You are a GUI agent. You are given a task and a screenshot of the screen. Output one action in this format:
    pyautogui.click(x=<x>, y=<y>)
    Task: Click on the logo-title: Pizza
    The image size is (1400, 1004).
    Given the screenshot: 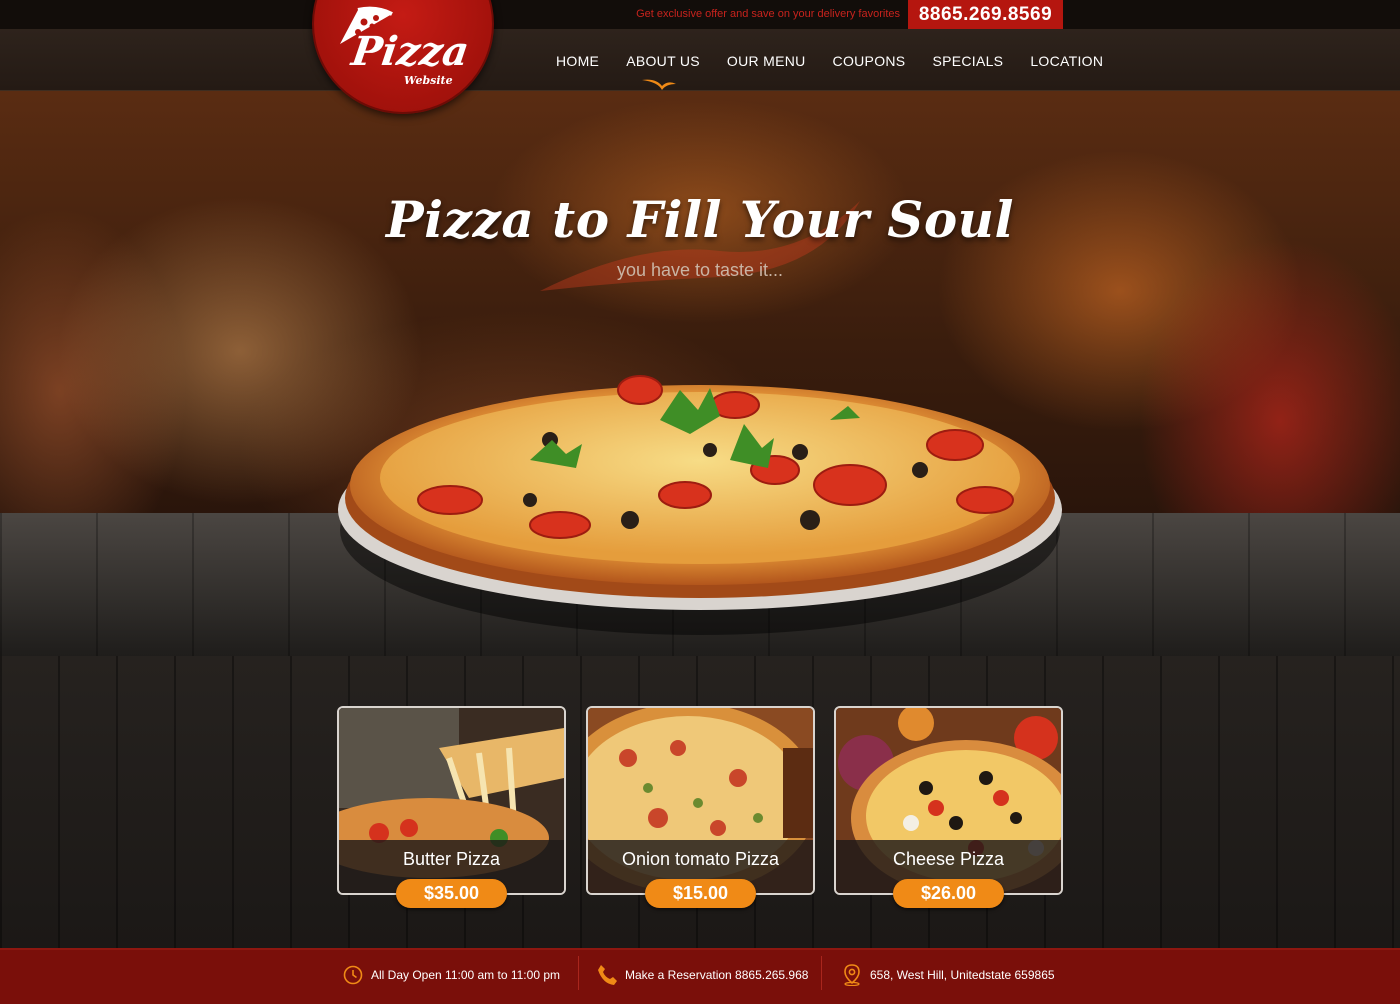 What is the action you would take?
    pyautogui.click(x=410, y=51)
    